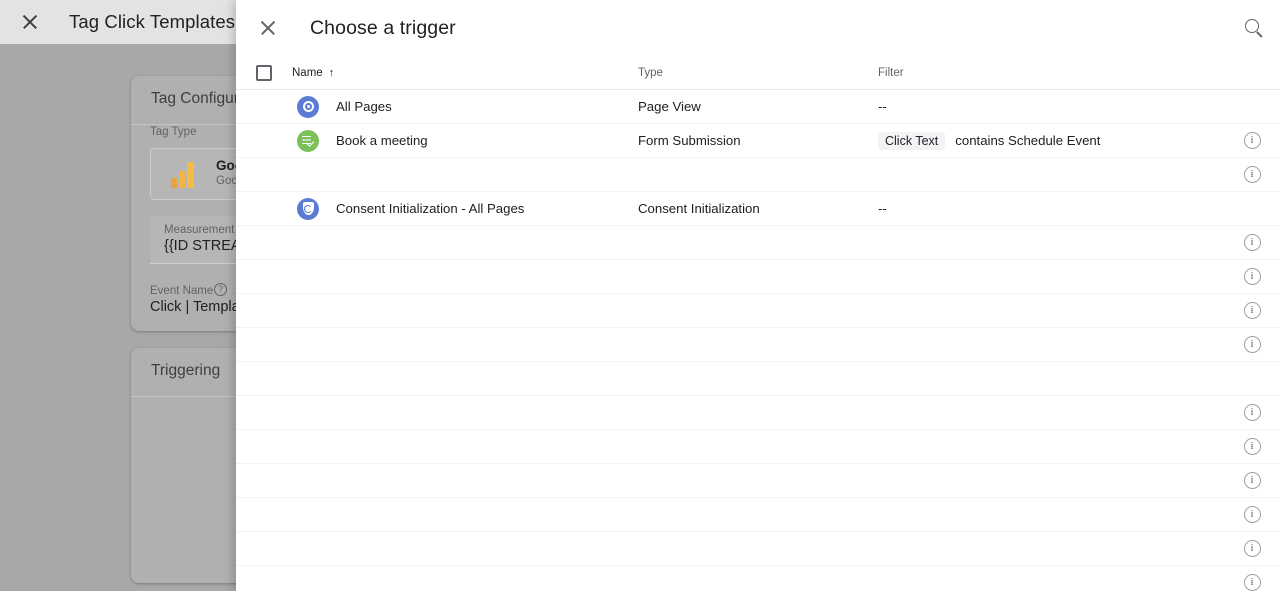  I want to click on trigger-name: Book a meeting, so click(382, 140).